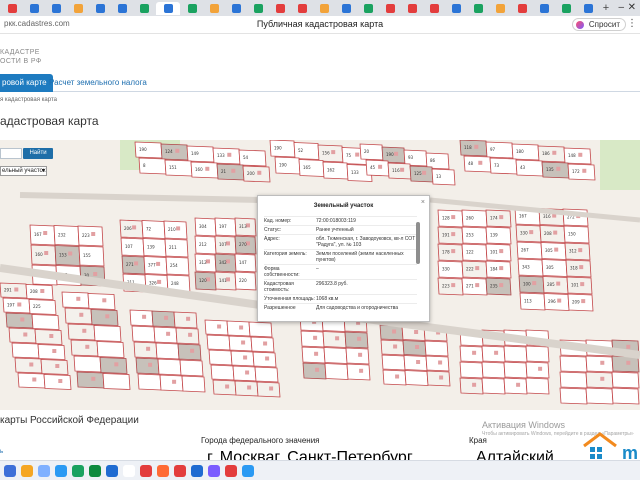 This screenshot has height=480, width=640. What do you see at coordinates (606, 8) in the screenshot?
I see `new-tab-button: +` at bounding box center [606, 8].